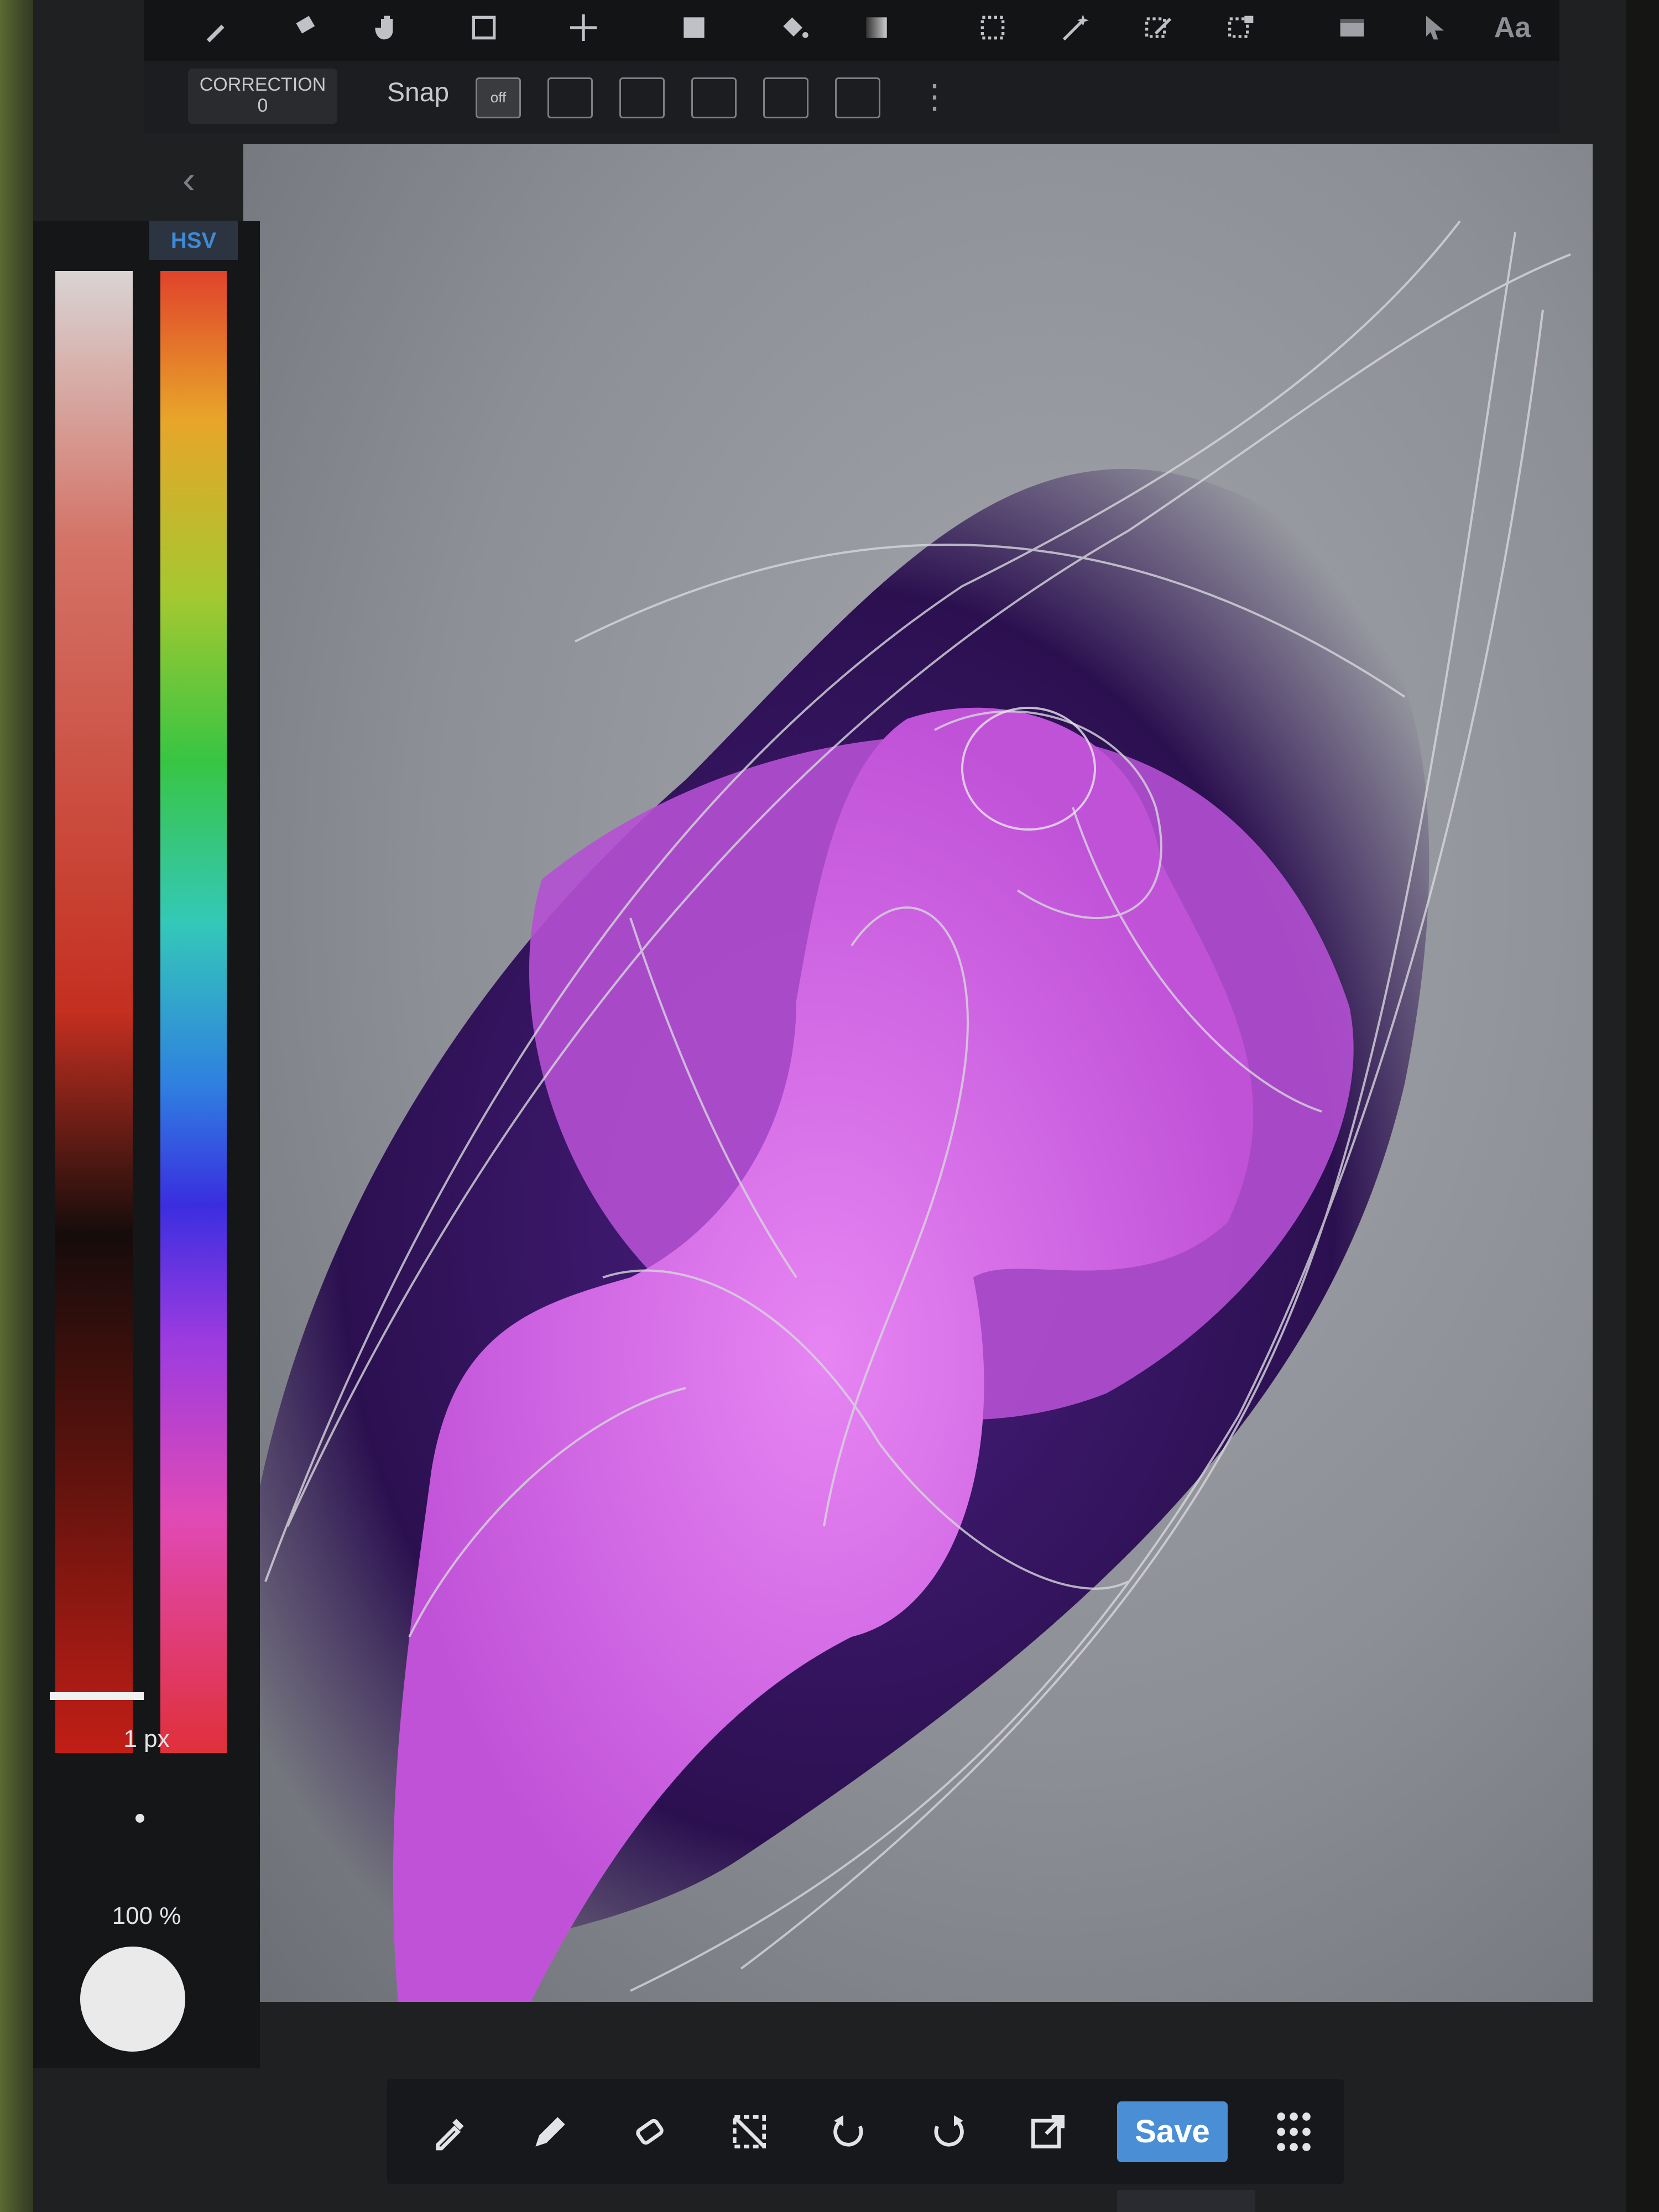 The image size is (1659, 2212). I want to click on magic-wand-icon, so click(1076, 28).